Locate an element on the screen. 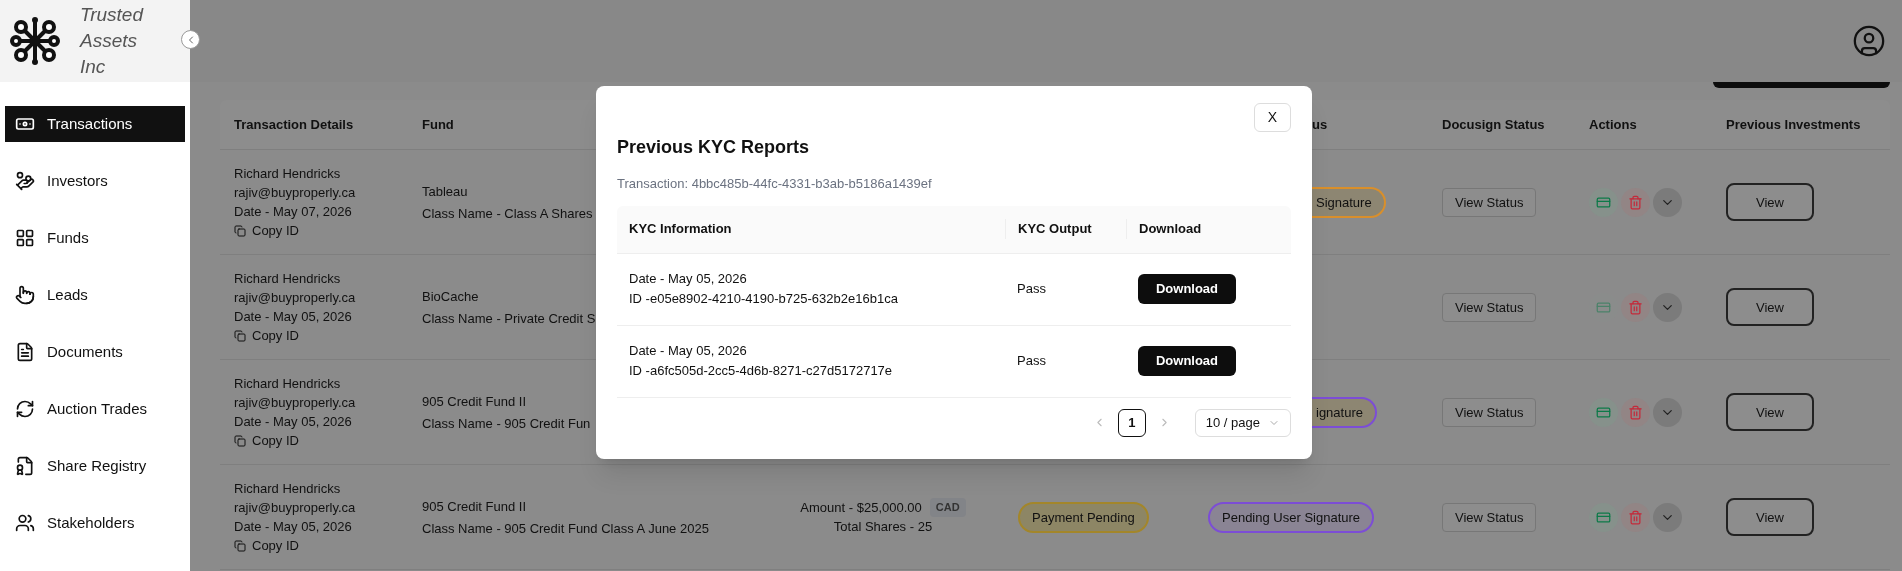  transaction-id: Transaction: 4bbc485b-44fc-4331-b3ab-b5186a1439ef is located at coordinates (774, 184).